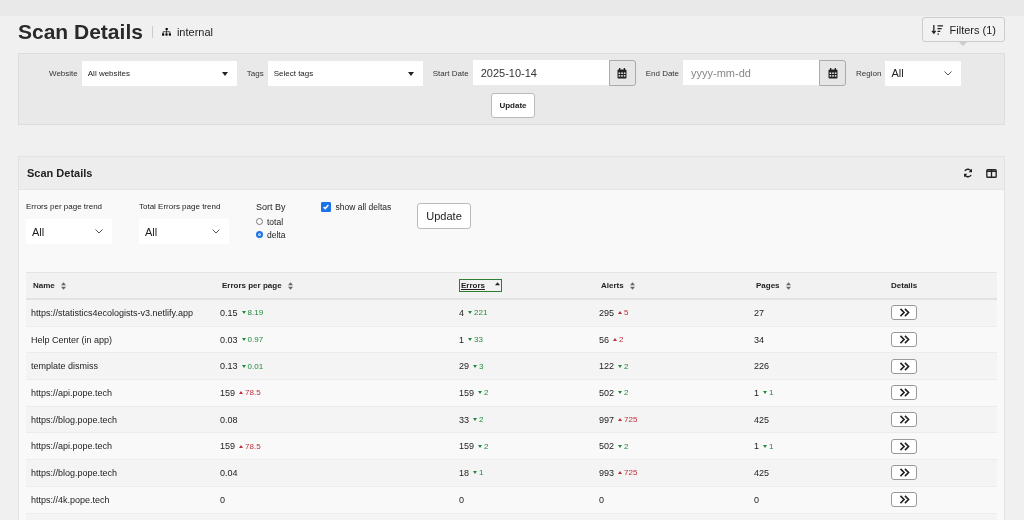 This screenshot has width=1024, height=520. I want to click on value-cell: 0.03, so click(229, 339).